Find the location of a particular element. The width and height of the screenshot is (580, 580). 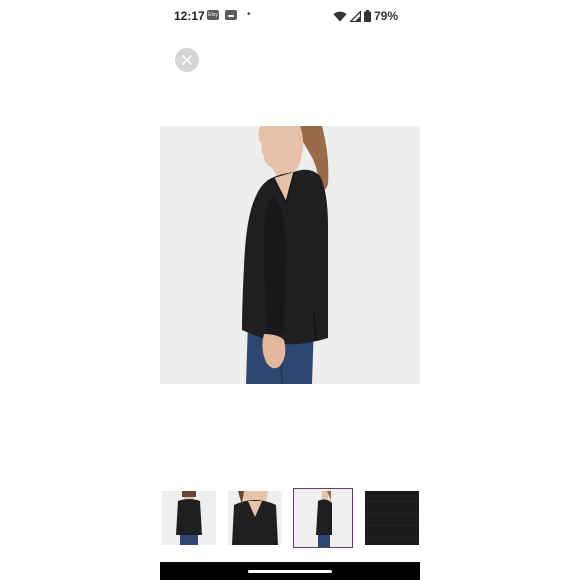

battery-icon is located at coordinates (367, 16).